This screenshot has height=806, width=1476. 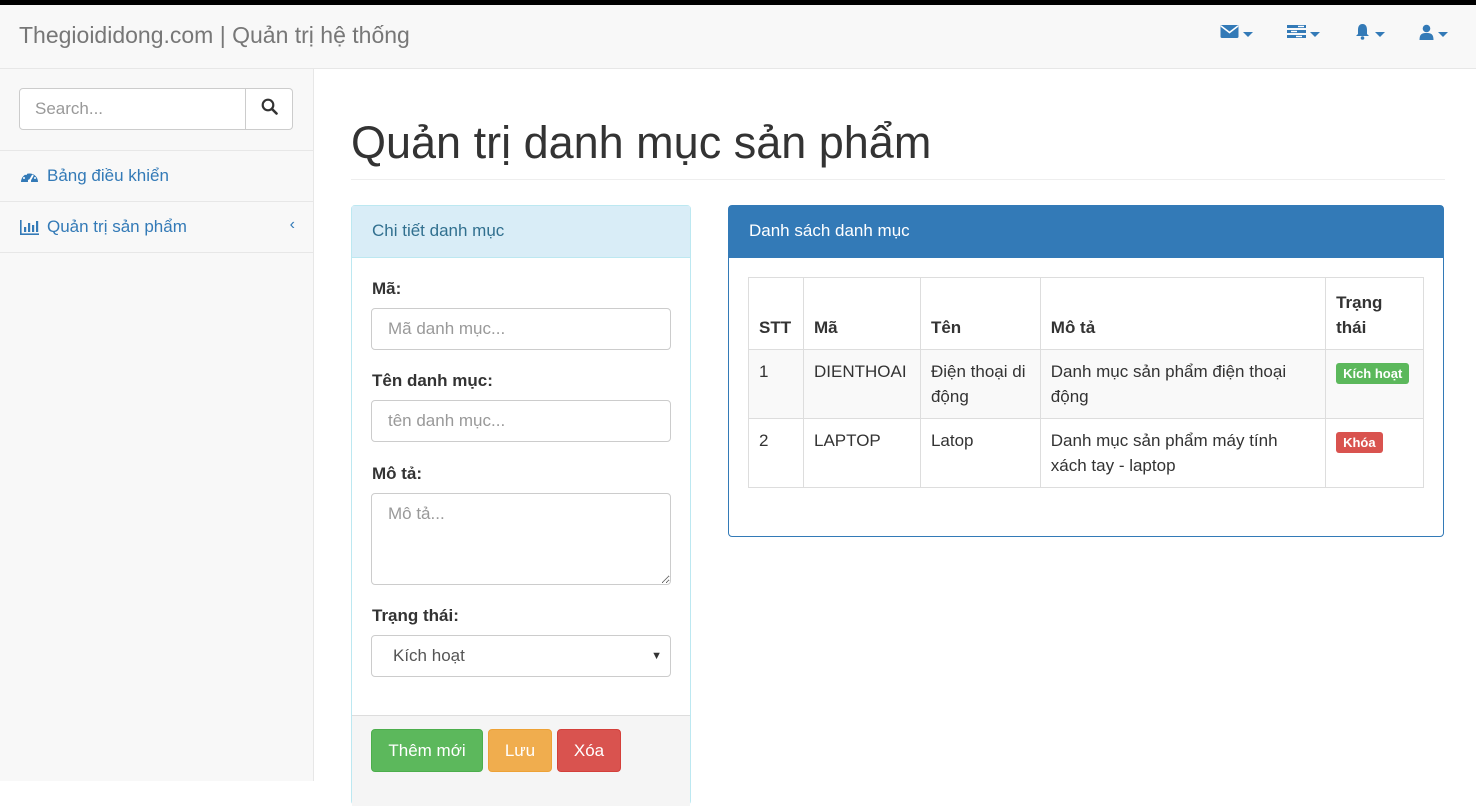 What do you see at coordinates (641, 142) in the screenshot?
I see `page-title: Quản trị danh mục sản phẩm` at bounding box center [641, 142].